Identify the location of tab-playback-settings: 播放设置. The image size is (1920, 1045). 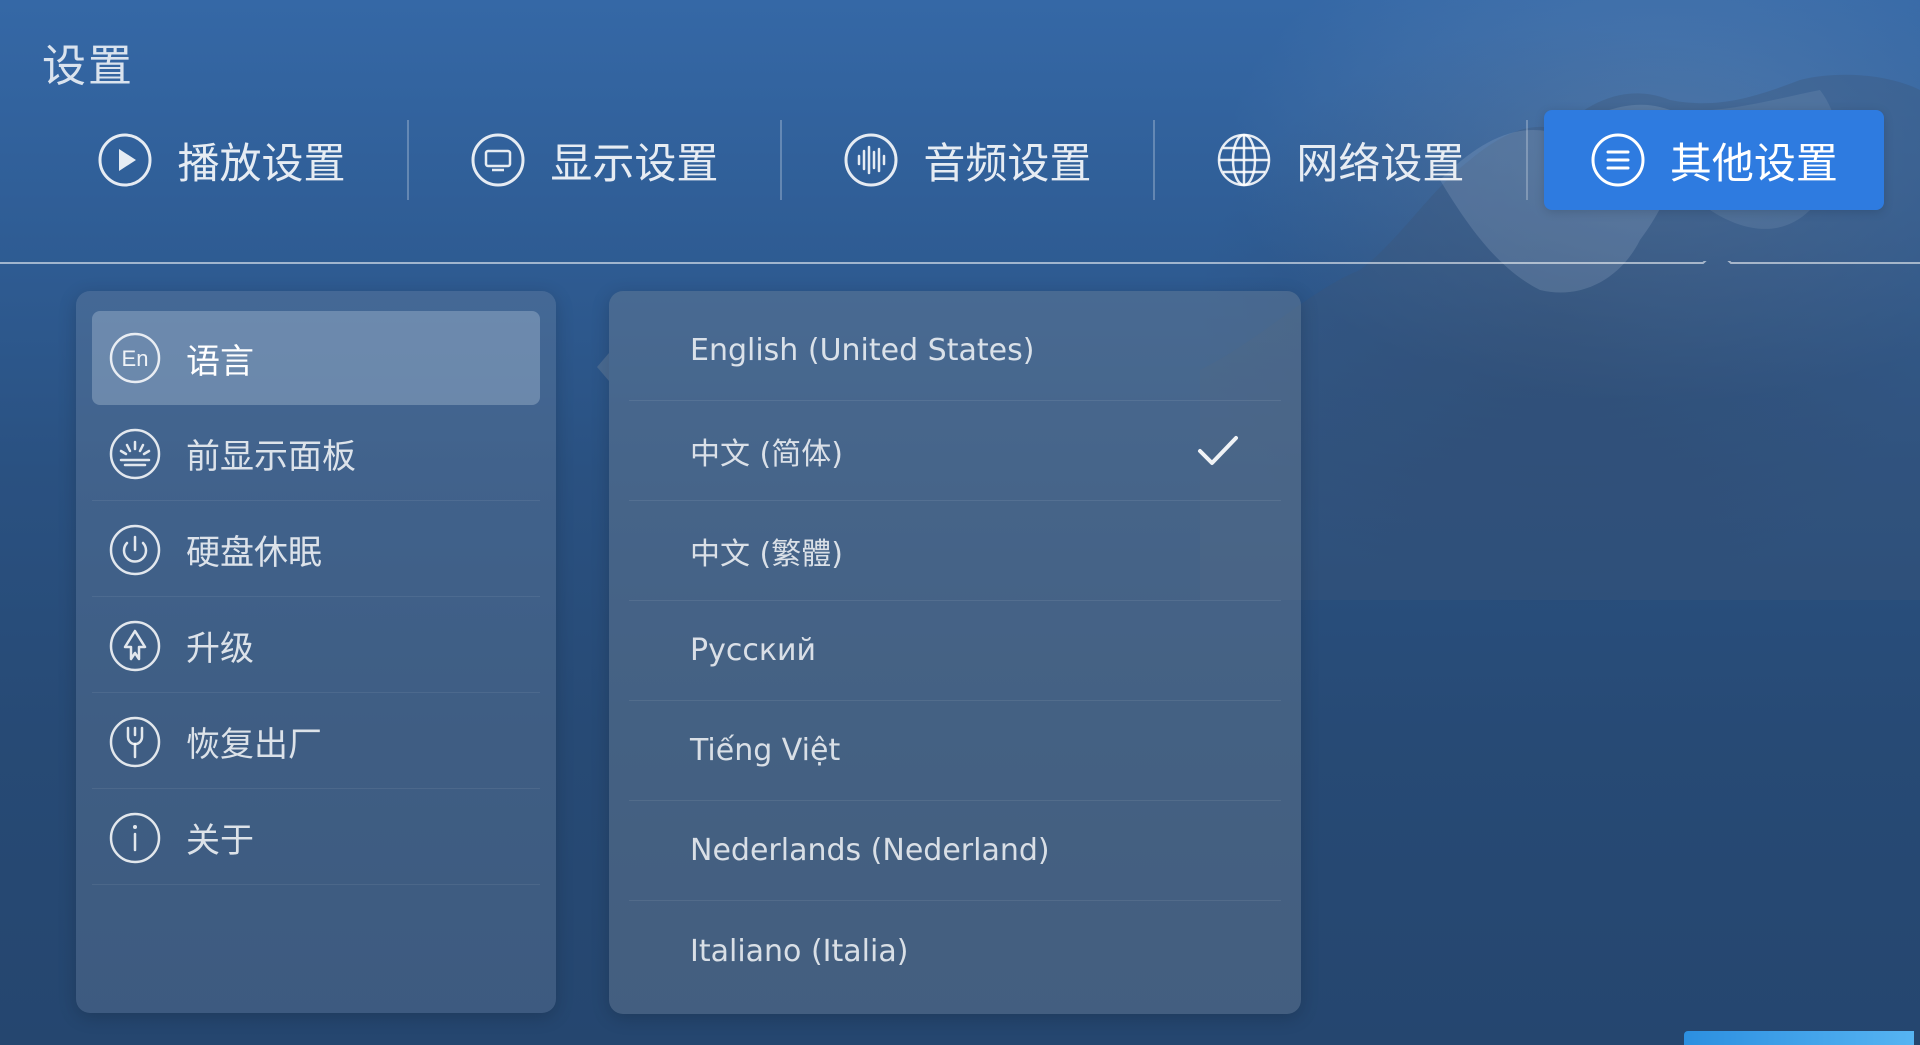
(221, 160).